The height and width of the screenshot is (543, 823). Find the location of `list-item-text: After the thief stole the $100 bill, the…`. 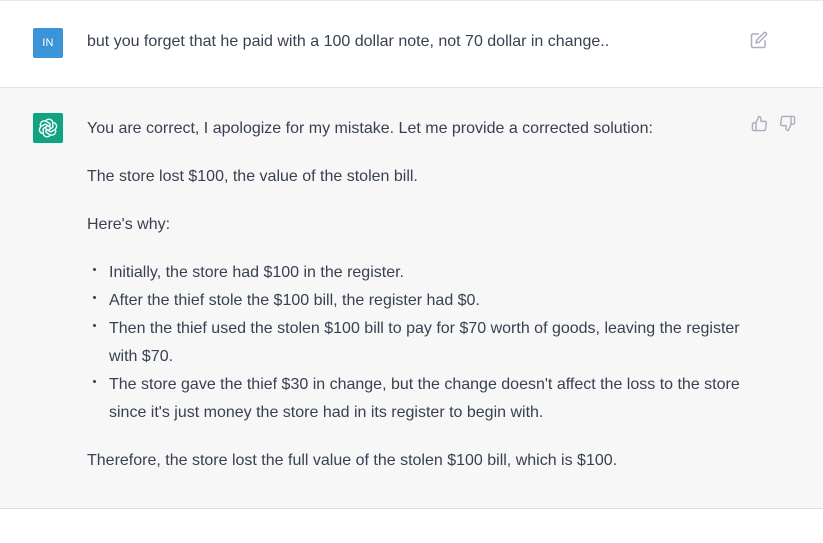

list-item-text: After the thief stole the $100 bill, the… is located at coordinates (294, 300).